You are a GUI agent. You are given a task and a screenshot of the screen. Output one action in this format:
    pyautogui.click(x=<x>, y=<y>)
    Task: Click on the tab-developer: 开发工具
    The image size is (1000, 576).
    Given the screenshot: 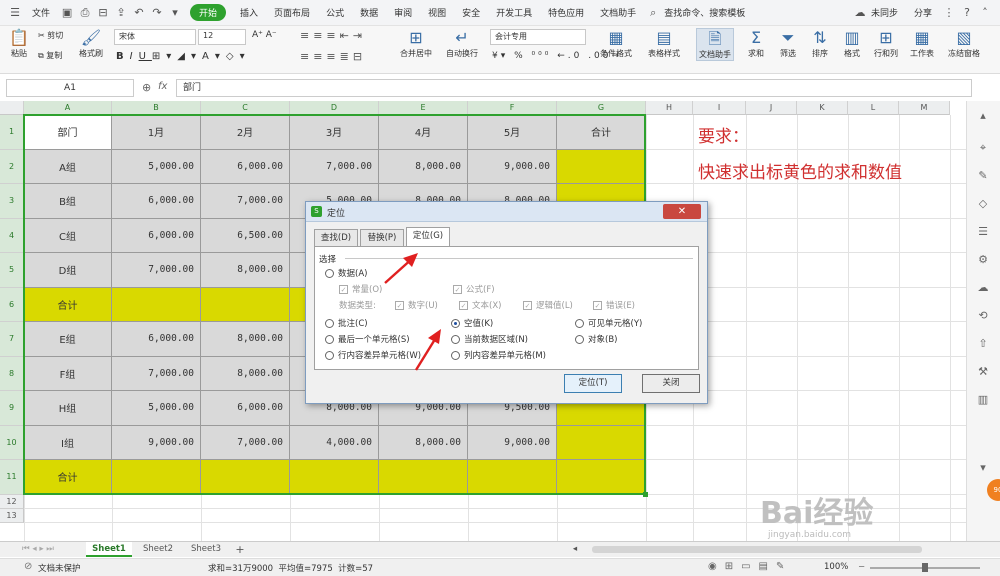 What is the action you would take?
    pyautogui.click(x=514, y=12)
    